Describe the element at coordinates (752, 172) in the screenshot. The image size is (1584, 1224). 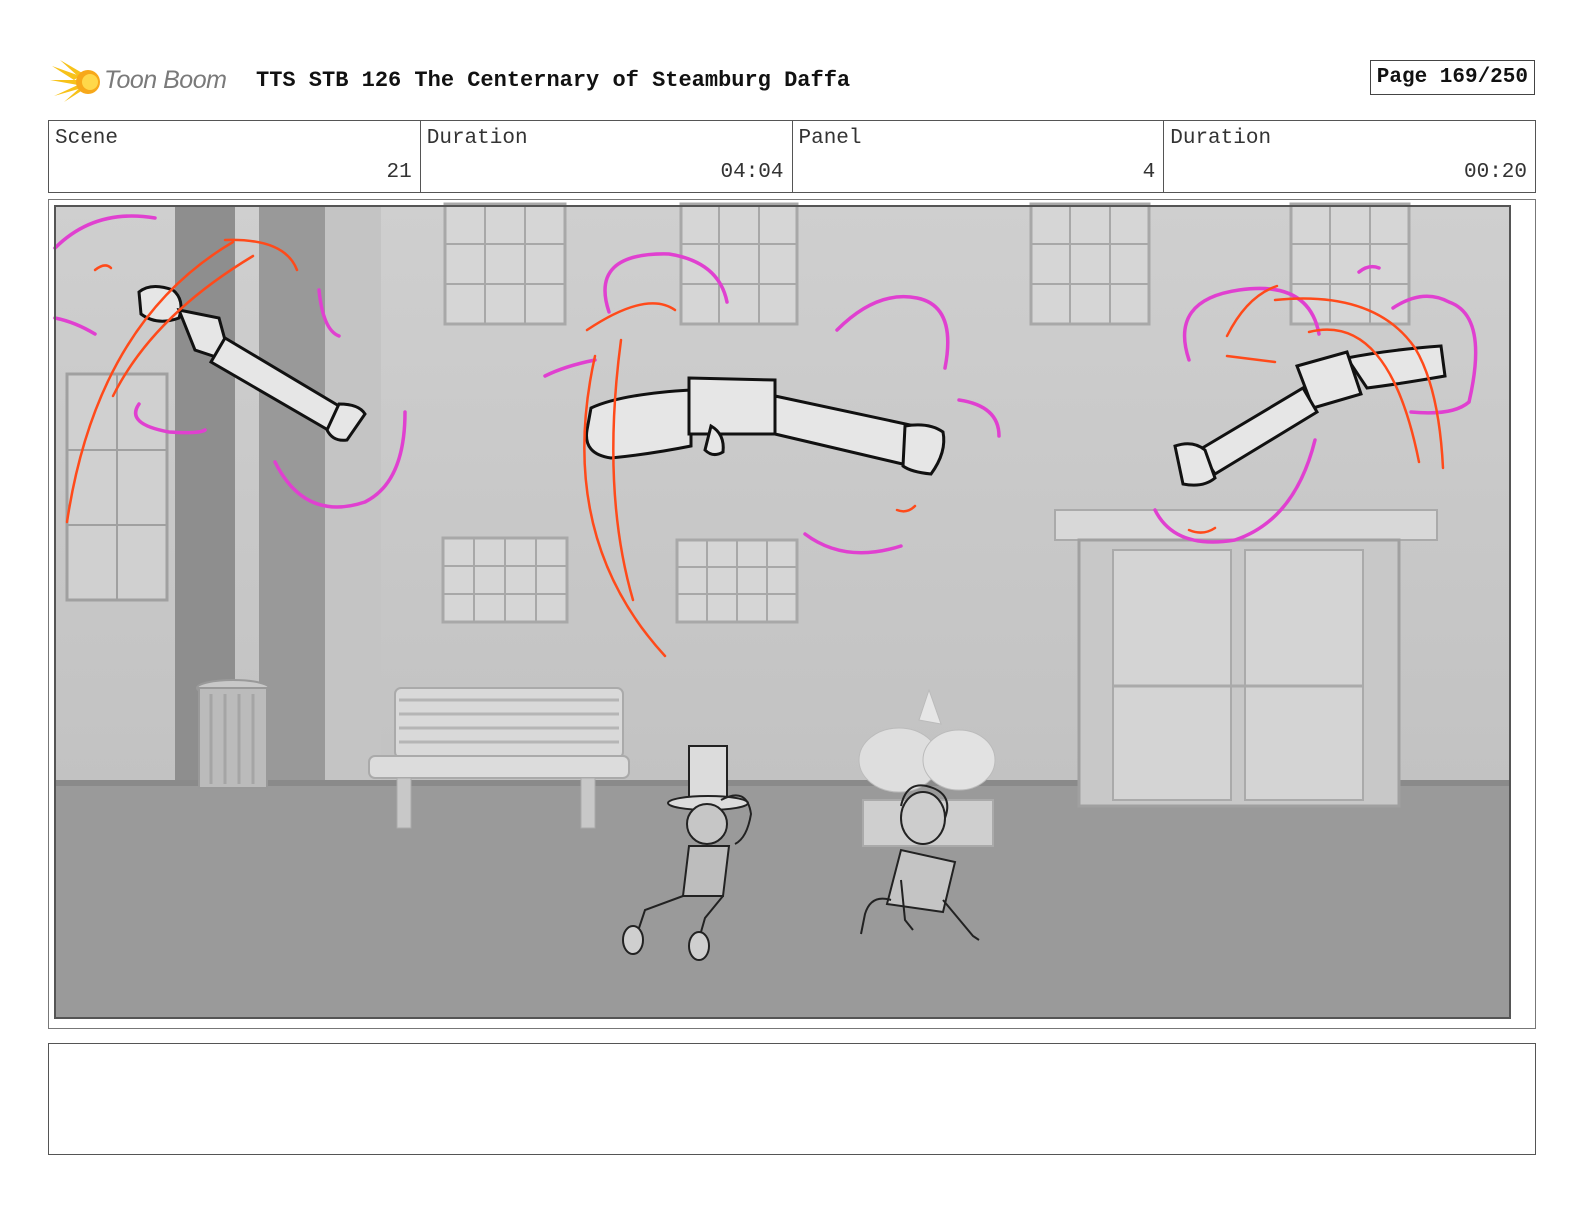
I see `scene-duration-value: 04:04` at that location.